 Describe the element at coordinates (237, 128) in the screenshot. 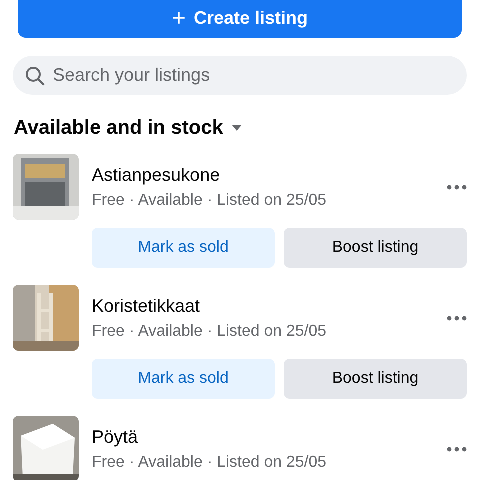

I see `caret-icon` at that location.